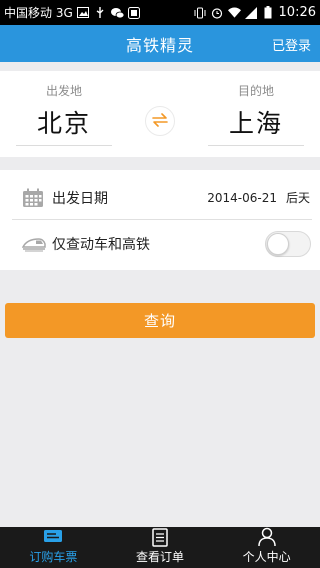 The width and height of the screenshot is (320, 568). What do you see at coordinates (266, 537) in the screenshot?
I see `person-icon` at bounding box center [266, 537].